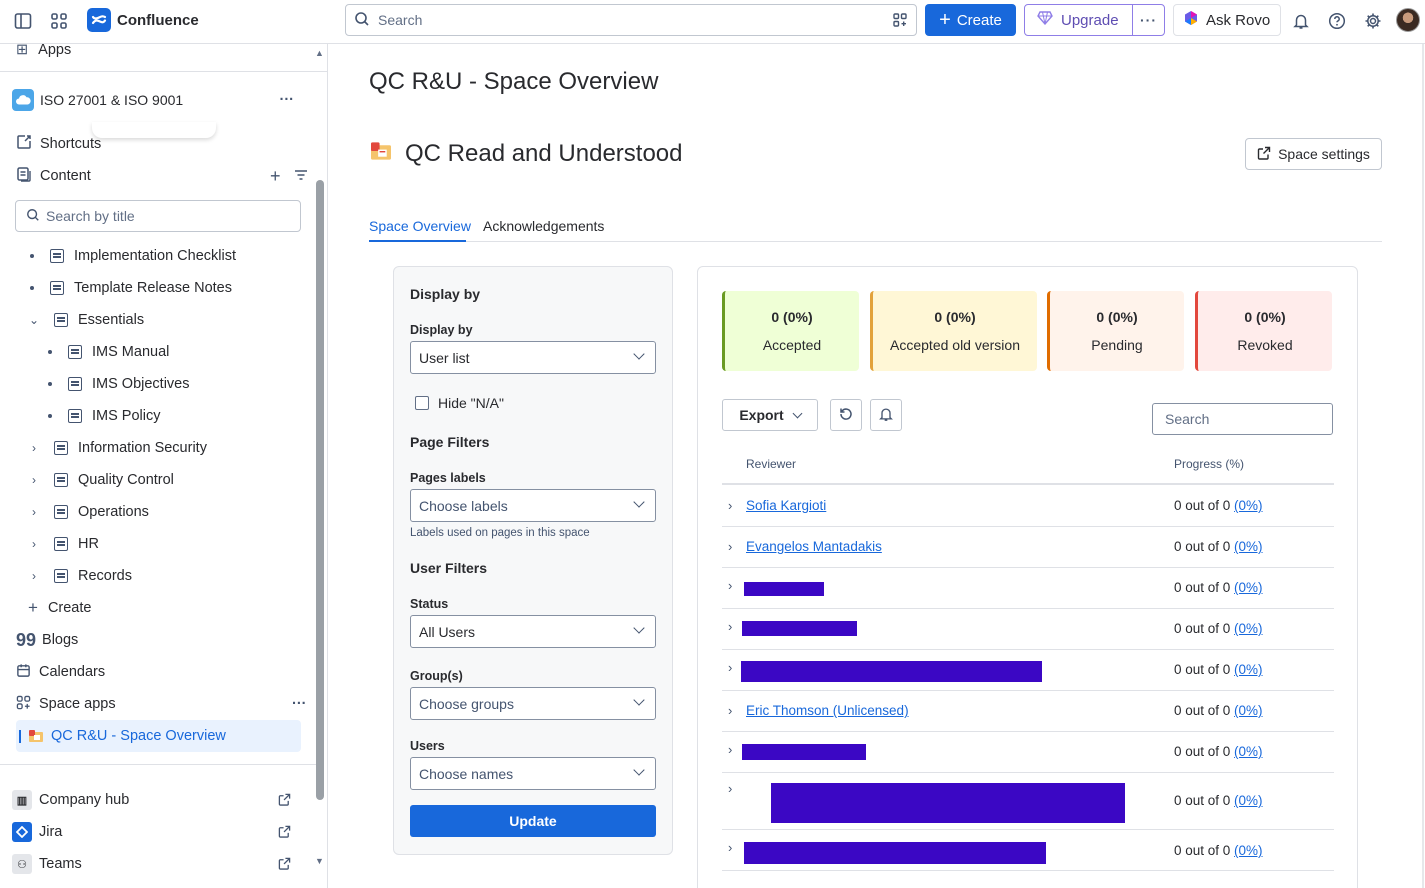 The image size is (1425, 888). I want to click on reviewer-link: Sofia Kargioti, so click(786, 505).